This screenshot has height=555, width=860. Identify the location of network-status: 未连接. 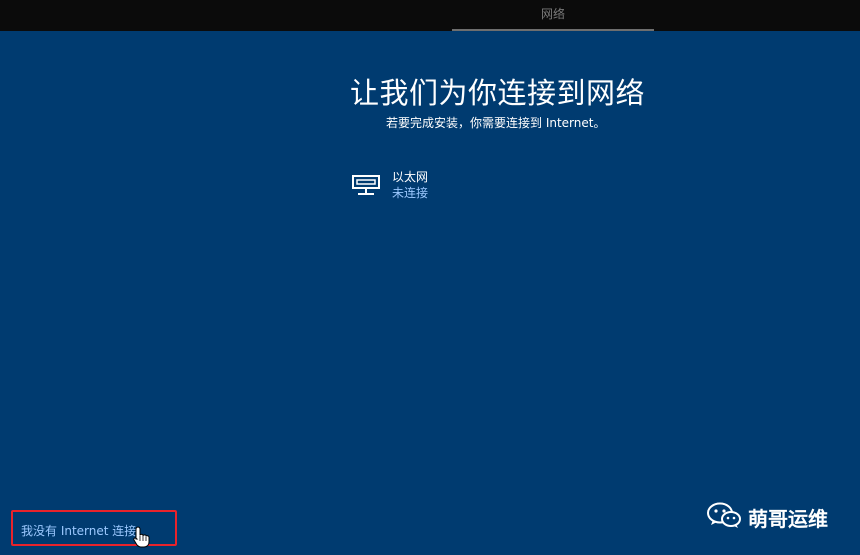
(410, 193).